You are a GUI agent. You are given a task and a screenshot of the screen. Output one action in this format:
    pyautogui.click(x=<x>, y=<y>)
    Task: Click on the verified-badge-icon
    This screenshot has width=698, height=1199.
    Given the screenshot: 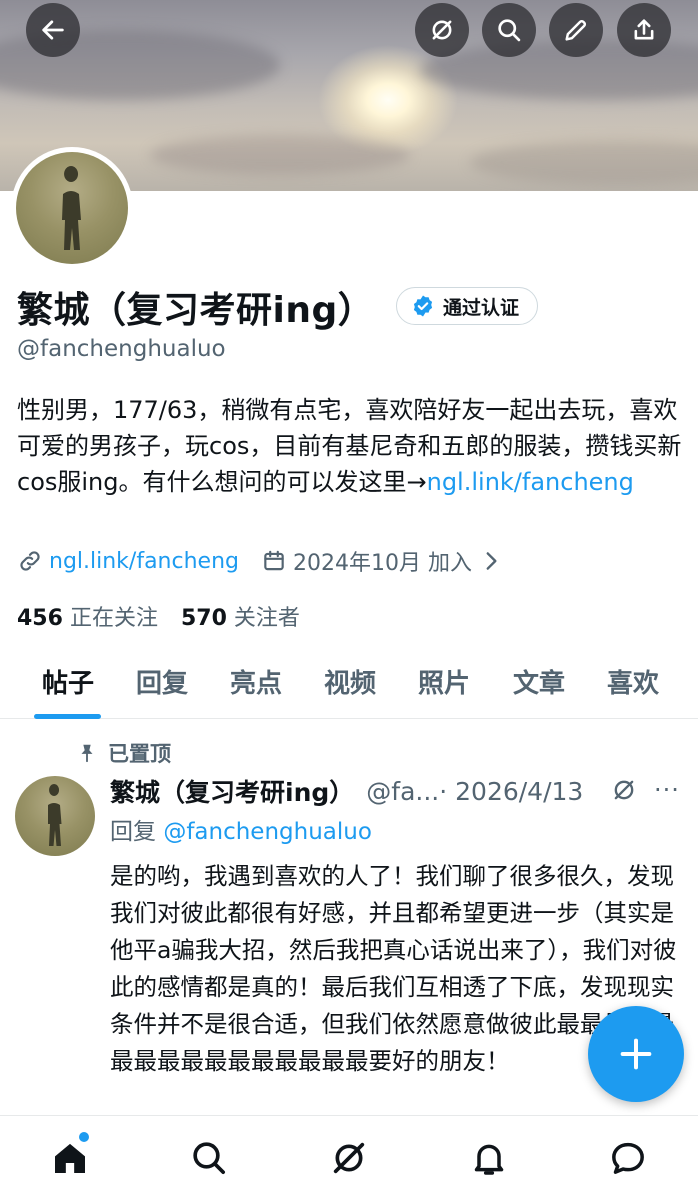 What is the action you would take?
    pyautogui.click(x=423, y=306)
    